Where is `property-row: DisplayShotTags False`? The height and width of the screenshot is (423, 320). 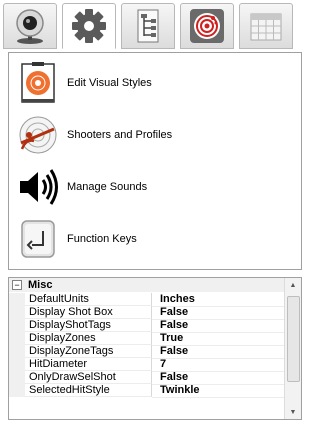
property-row: DisplayShotTags False is located at coordinates (148, 326).